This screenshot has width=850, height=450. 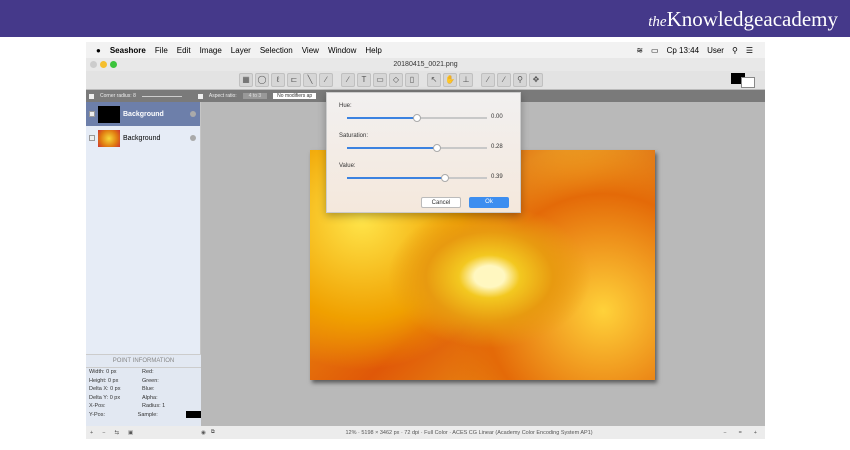 I want to click on point-info-row: X-Pos: Radius: 1, so click(x=143, y=406).